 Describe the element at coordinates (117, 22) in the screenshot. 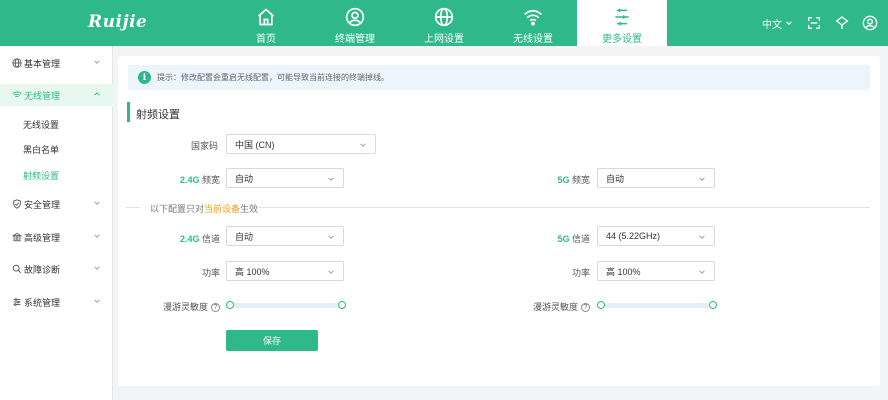

I see `ruijie-logo: Ruijie` at that location.